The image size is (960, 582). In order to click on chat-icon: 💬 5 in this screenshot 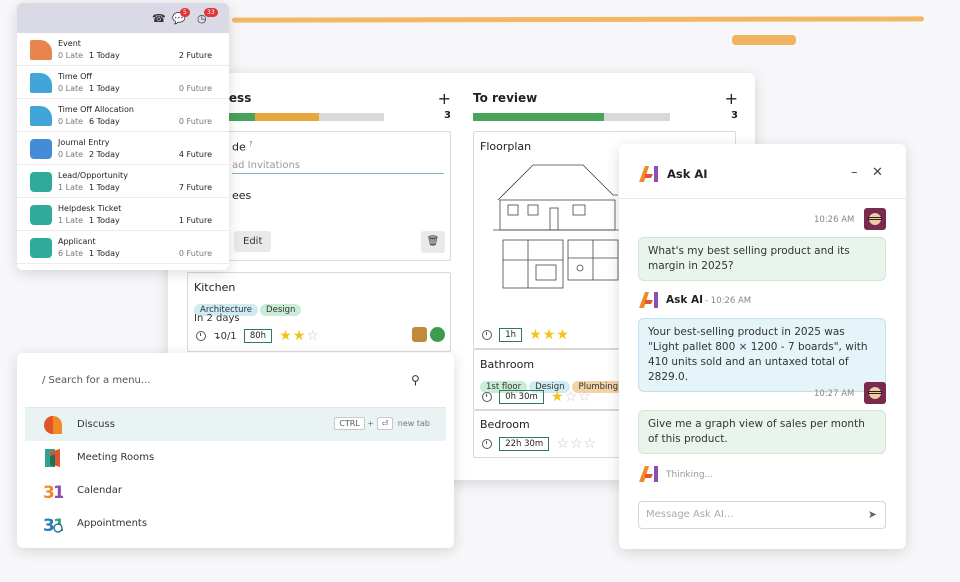, I will do `click(181, 16)`.